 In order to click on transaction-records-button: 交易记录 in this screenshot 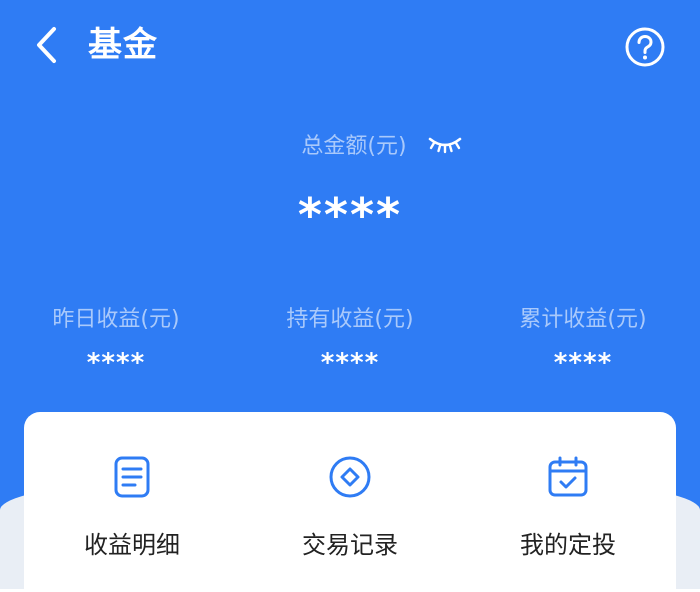, I will do `click(350, 507)`.